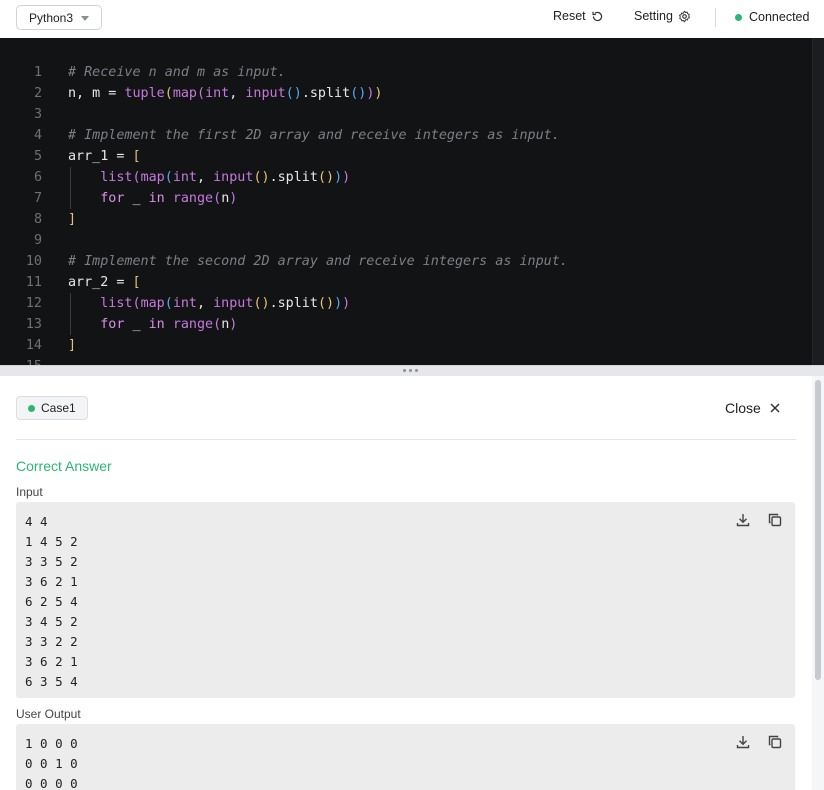  Describe the element at coordinates (775, 408) in the screenshot. I see `close-icon` at that location.